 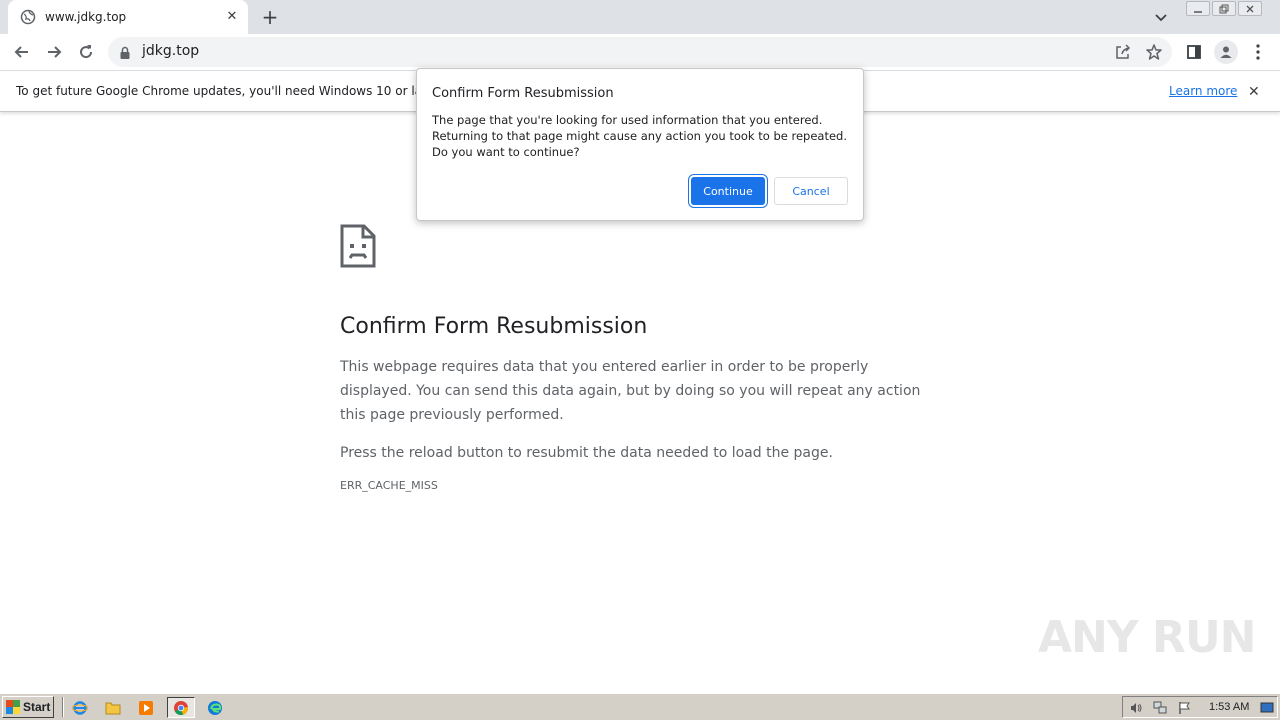 What do you see at coordinates (1184, 708) in the screenshot?
I see `action-center-flag-icon` at bounding box center [1184, 708].